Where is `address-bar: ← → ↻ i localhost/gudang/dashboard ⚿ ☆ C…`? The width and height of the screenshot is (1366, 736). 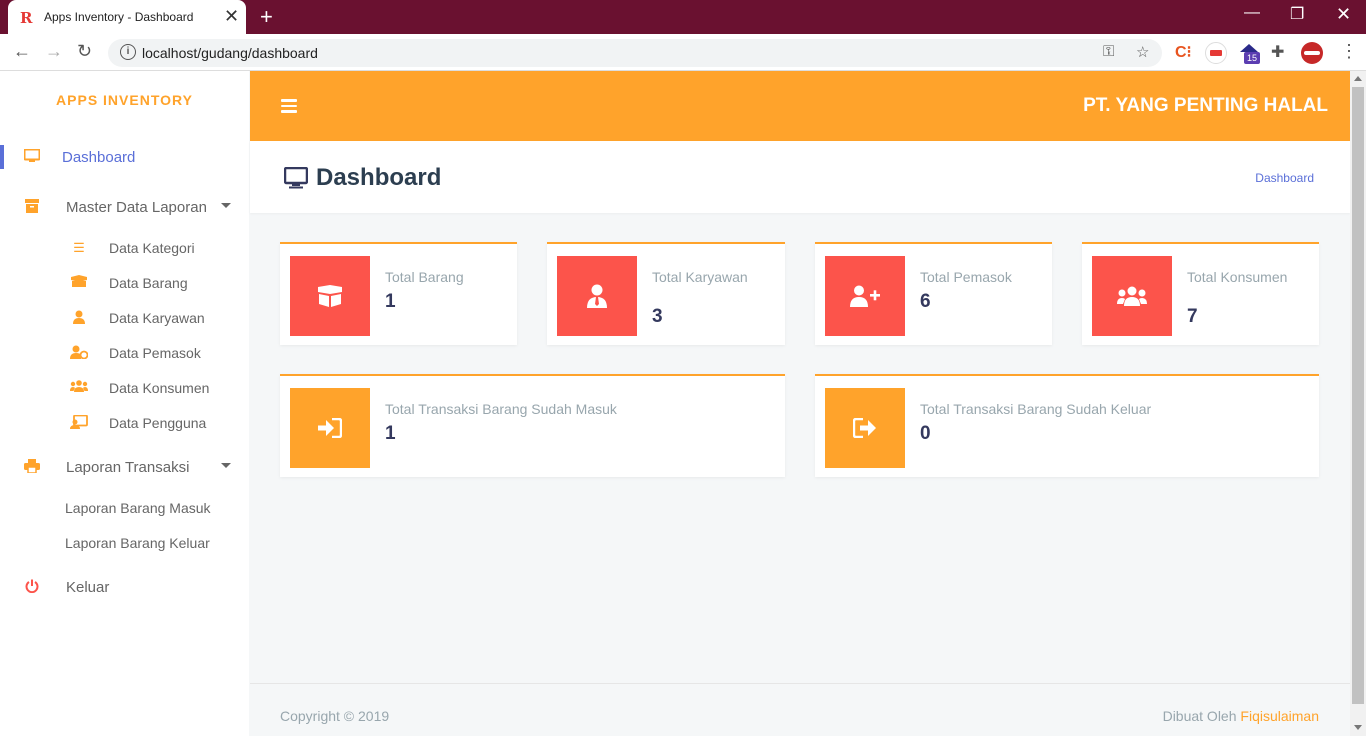
address-bar: ← → ↻ i localhost/gudang/dashboard ⚿ ☆ C… is located at coordinates (683, 52).